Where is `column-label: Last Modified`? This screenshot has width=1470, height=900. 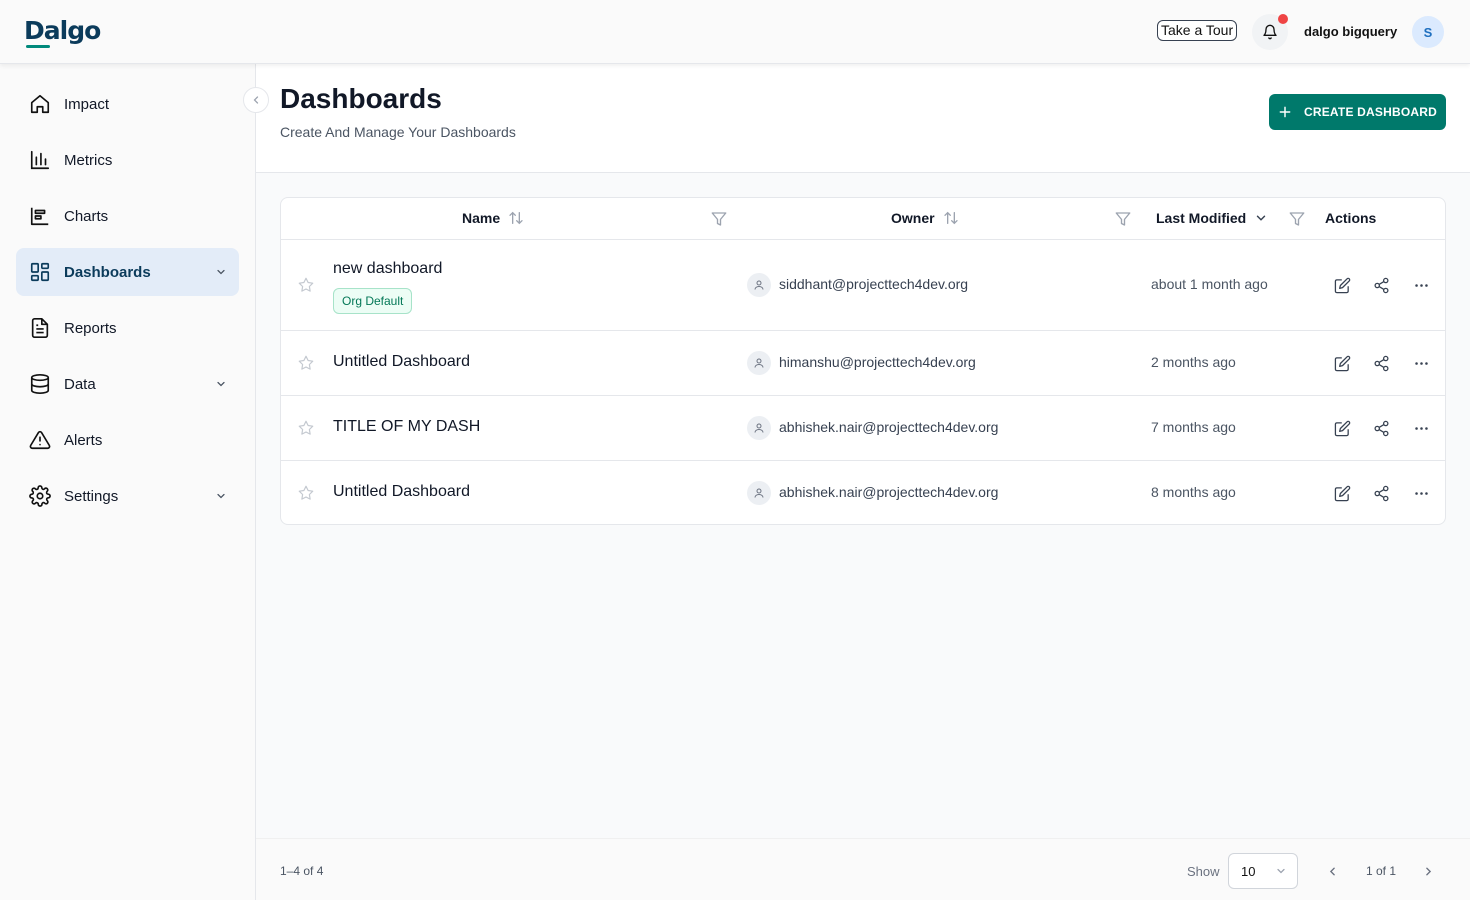 column-label: Last Modified is located at coordinates (1201, 218).